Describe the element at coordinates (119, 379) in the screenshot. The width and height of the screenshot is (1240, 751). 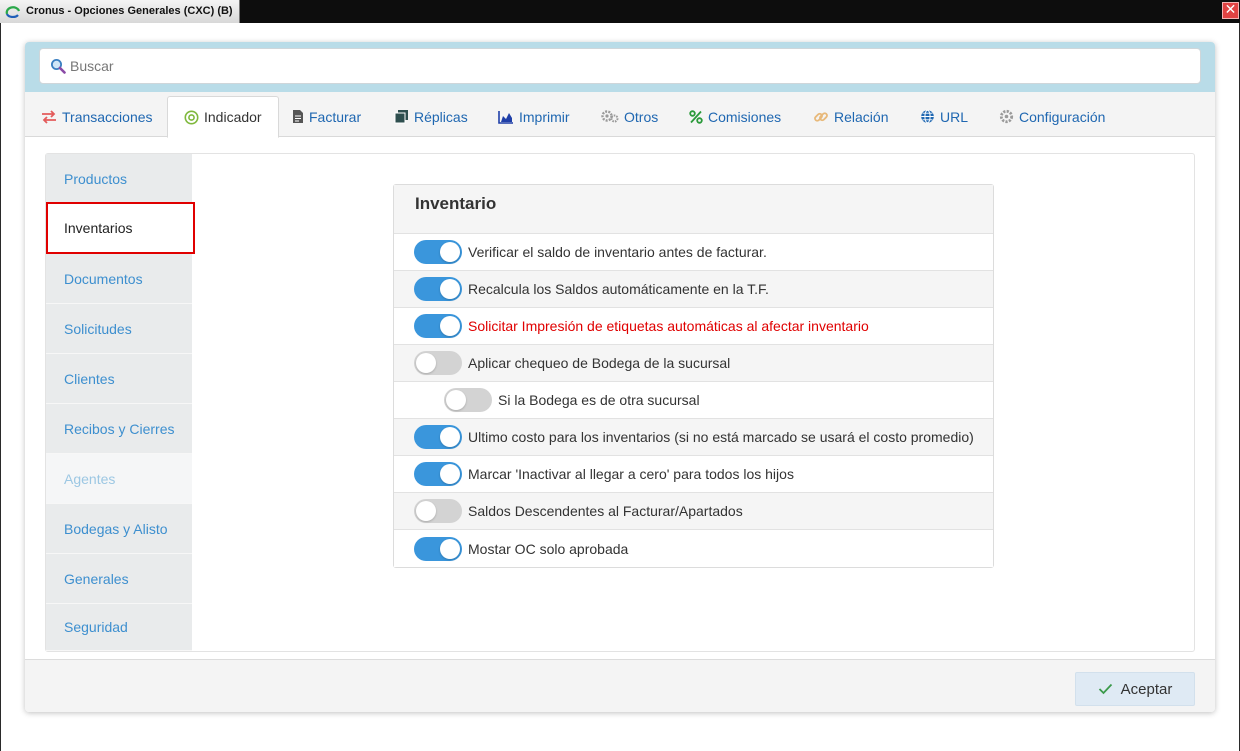
I see `sidebar-item-clientes: Clientes` at that location.